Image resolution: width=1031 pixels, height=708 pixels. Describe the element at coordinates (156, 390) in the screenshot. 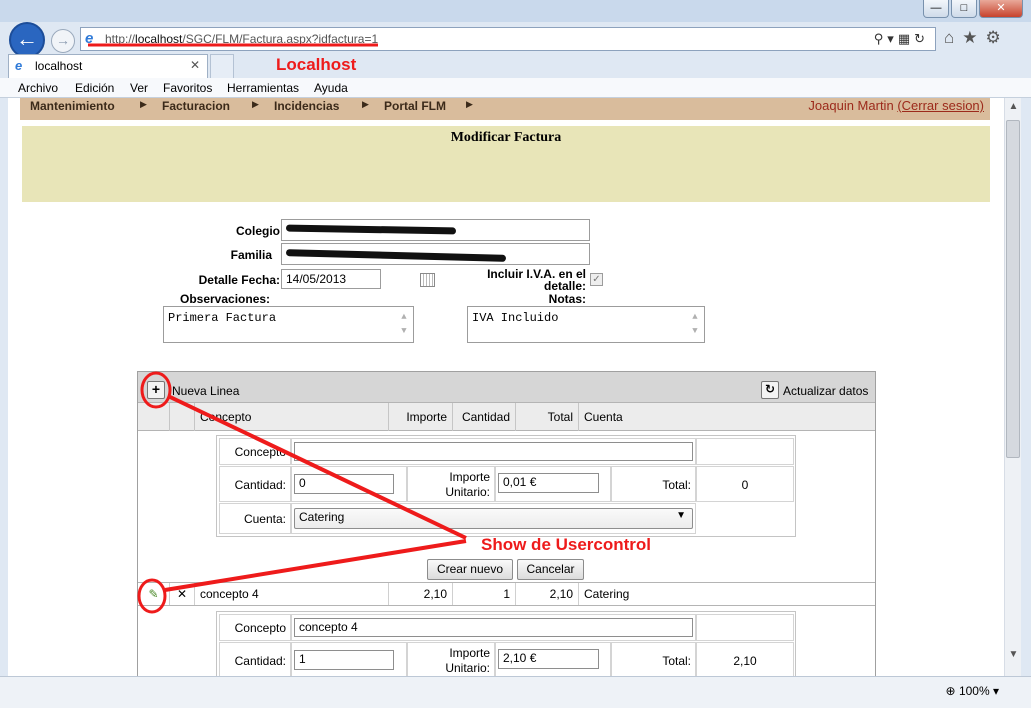

I see `plus-button-circle-annotation` at that location.